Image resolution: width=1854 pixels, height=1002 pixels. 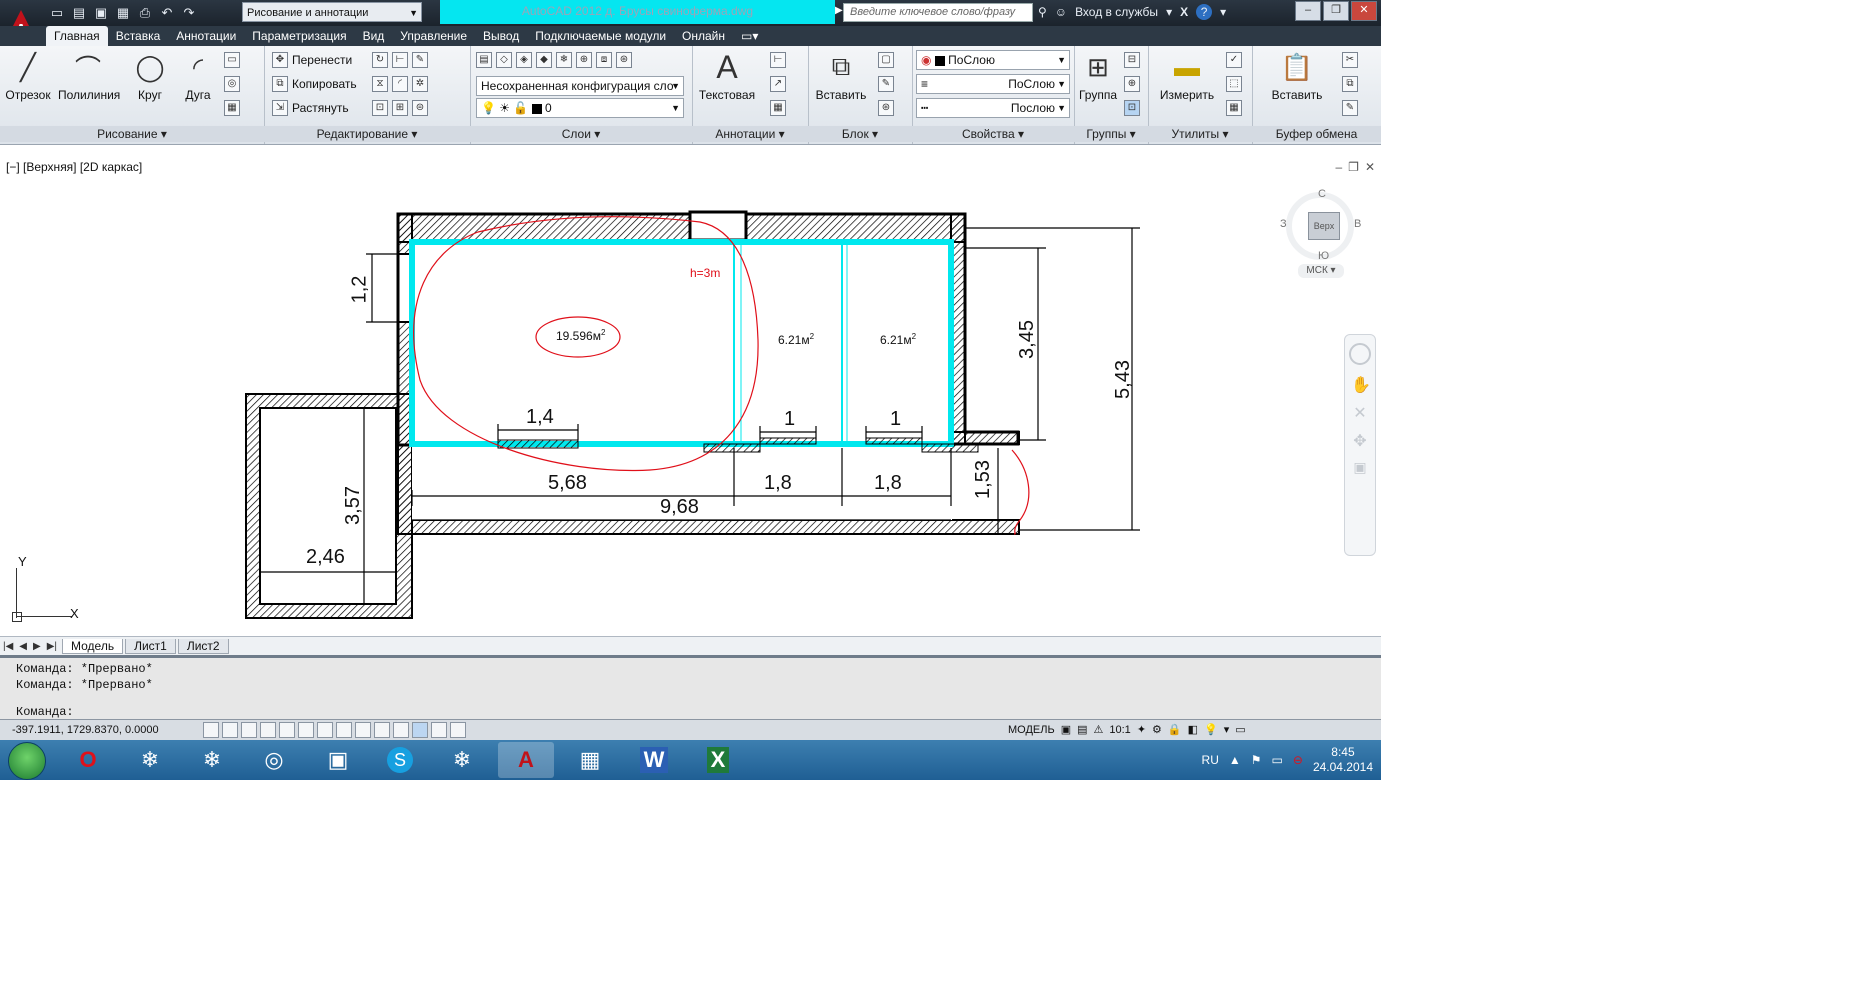 I want to click on group-edit-tool: ⊕, so click(x=1132, y=84).